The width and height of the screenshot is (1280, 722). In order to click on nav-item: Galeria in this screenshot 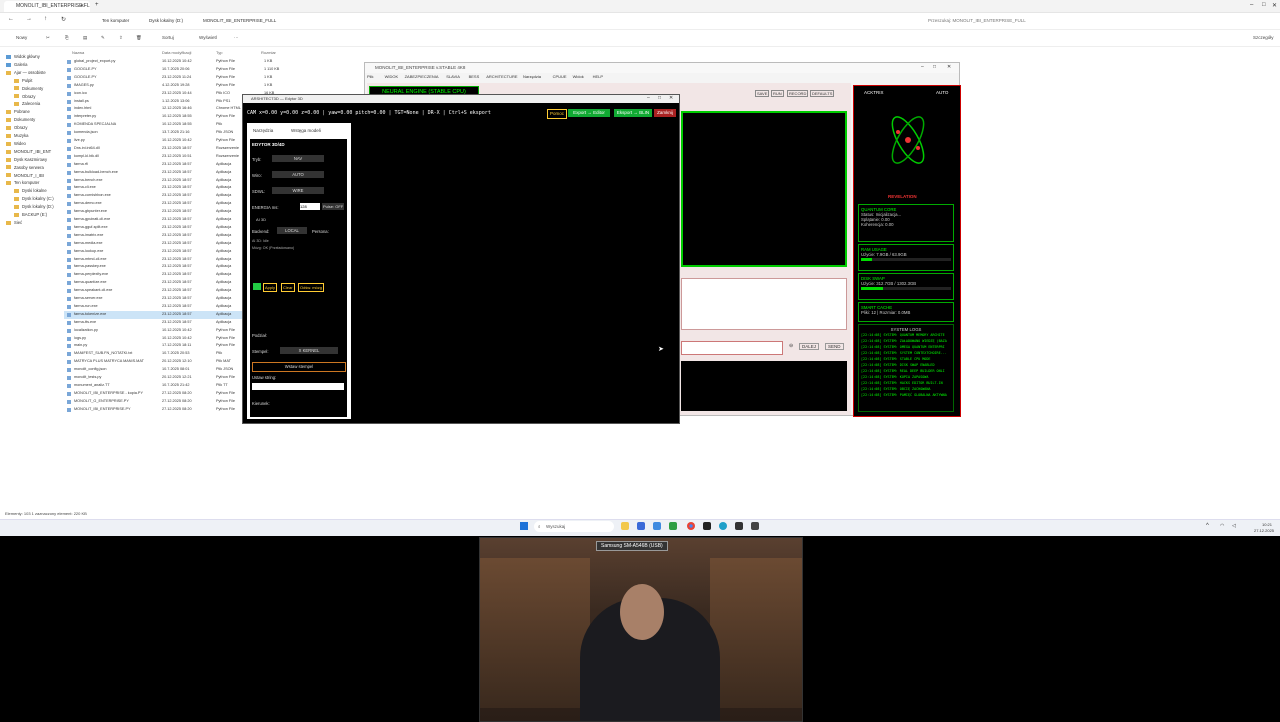, I will do `click(17, 64)`.